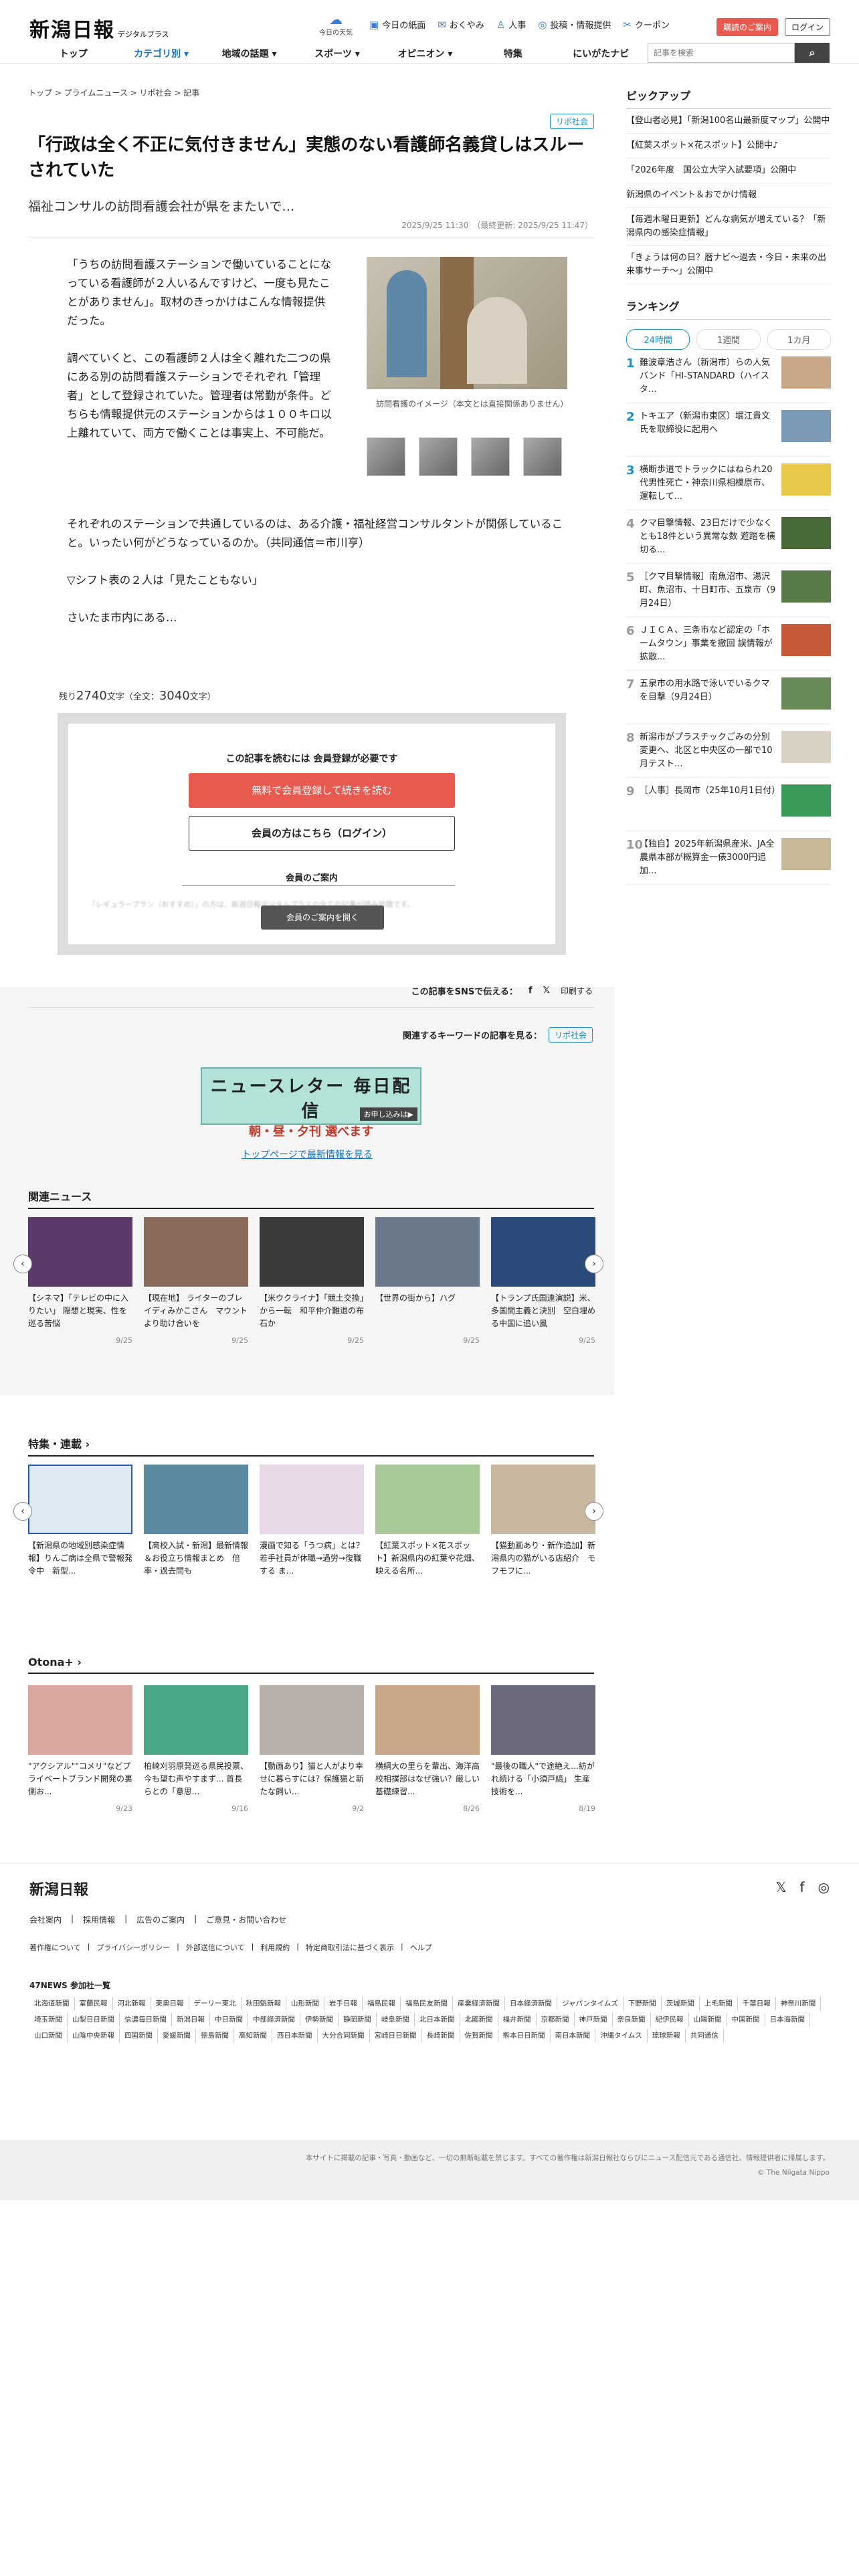 The height and width of the screenshot is (2576, 859). What do you see at coordinates (590, 2003) in the screenshot?
I see `partner-paper-link: ジャパンタイムズ` at bounding box center [590, 2003].